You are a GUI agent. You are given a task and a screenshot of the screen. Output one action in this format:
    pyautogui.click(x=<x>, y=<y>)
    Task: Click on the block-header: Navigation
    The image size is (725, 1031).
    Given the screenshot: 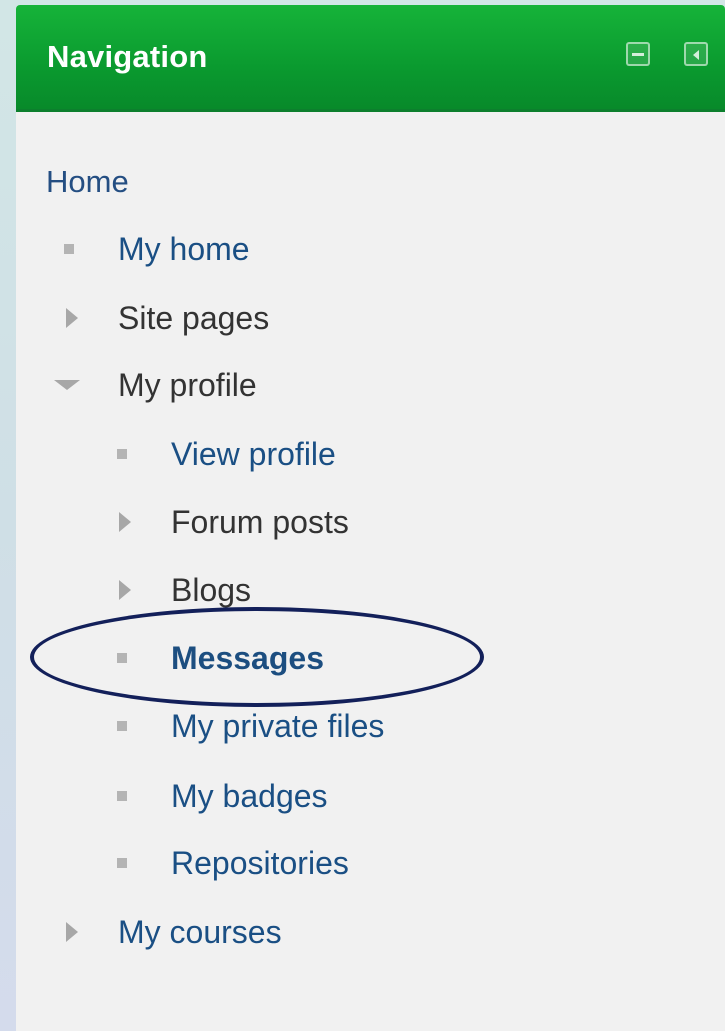 What is the action you would take?
    pyautogui.click(x=370, y=58)
    